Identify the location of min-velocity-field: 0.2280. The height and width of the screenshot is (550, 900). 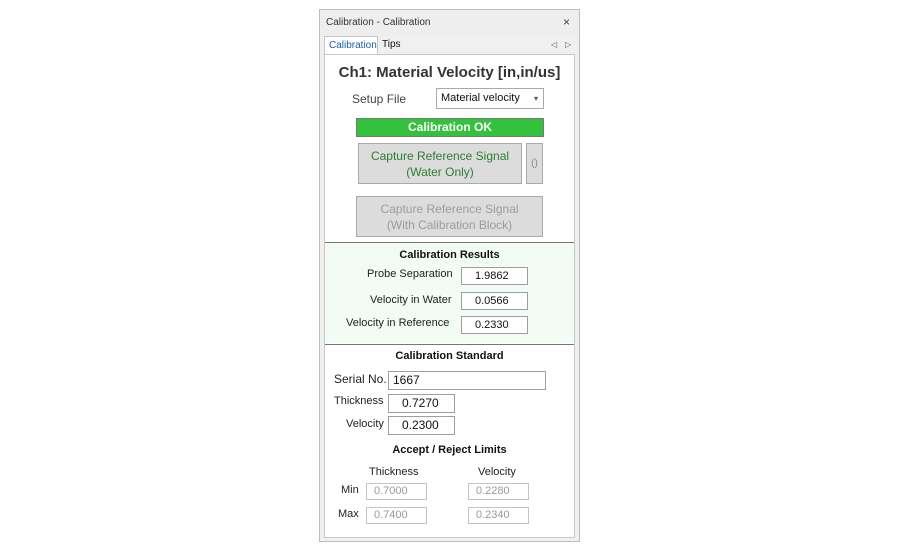
(498, 491).